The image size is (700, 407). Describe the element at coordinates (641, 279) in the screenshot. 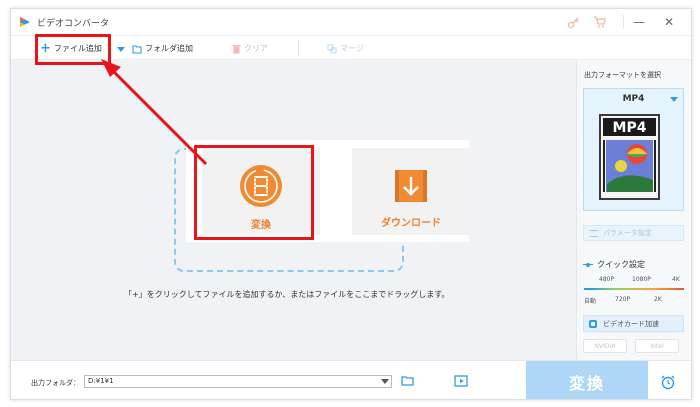

I see `quality-1080p: 1080P` at that location.